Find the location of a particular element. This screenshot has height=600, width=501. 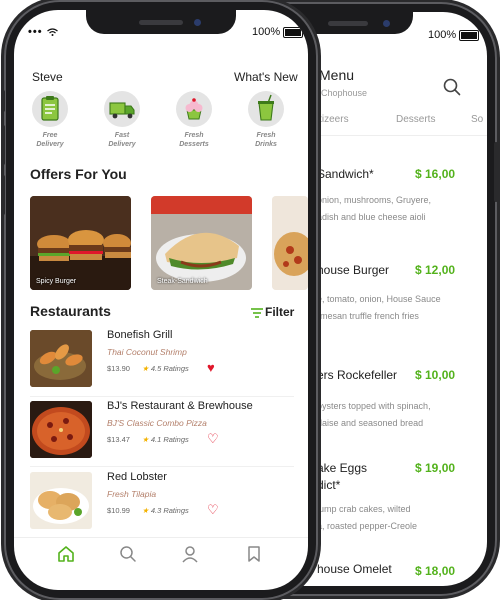

back-camera is located at coordinates (386, 23).